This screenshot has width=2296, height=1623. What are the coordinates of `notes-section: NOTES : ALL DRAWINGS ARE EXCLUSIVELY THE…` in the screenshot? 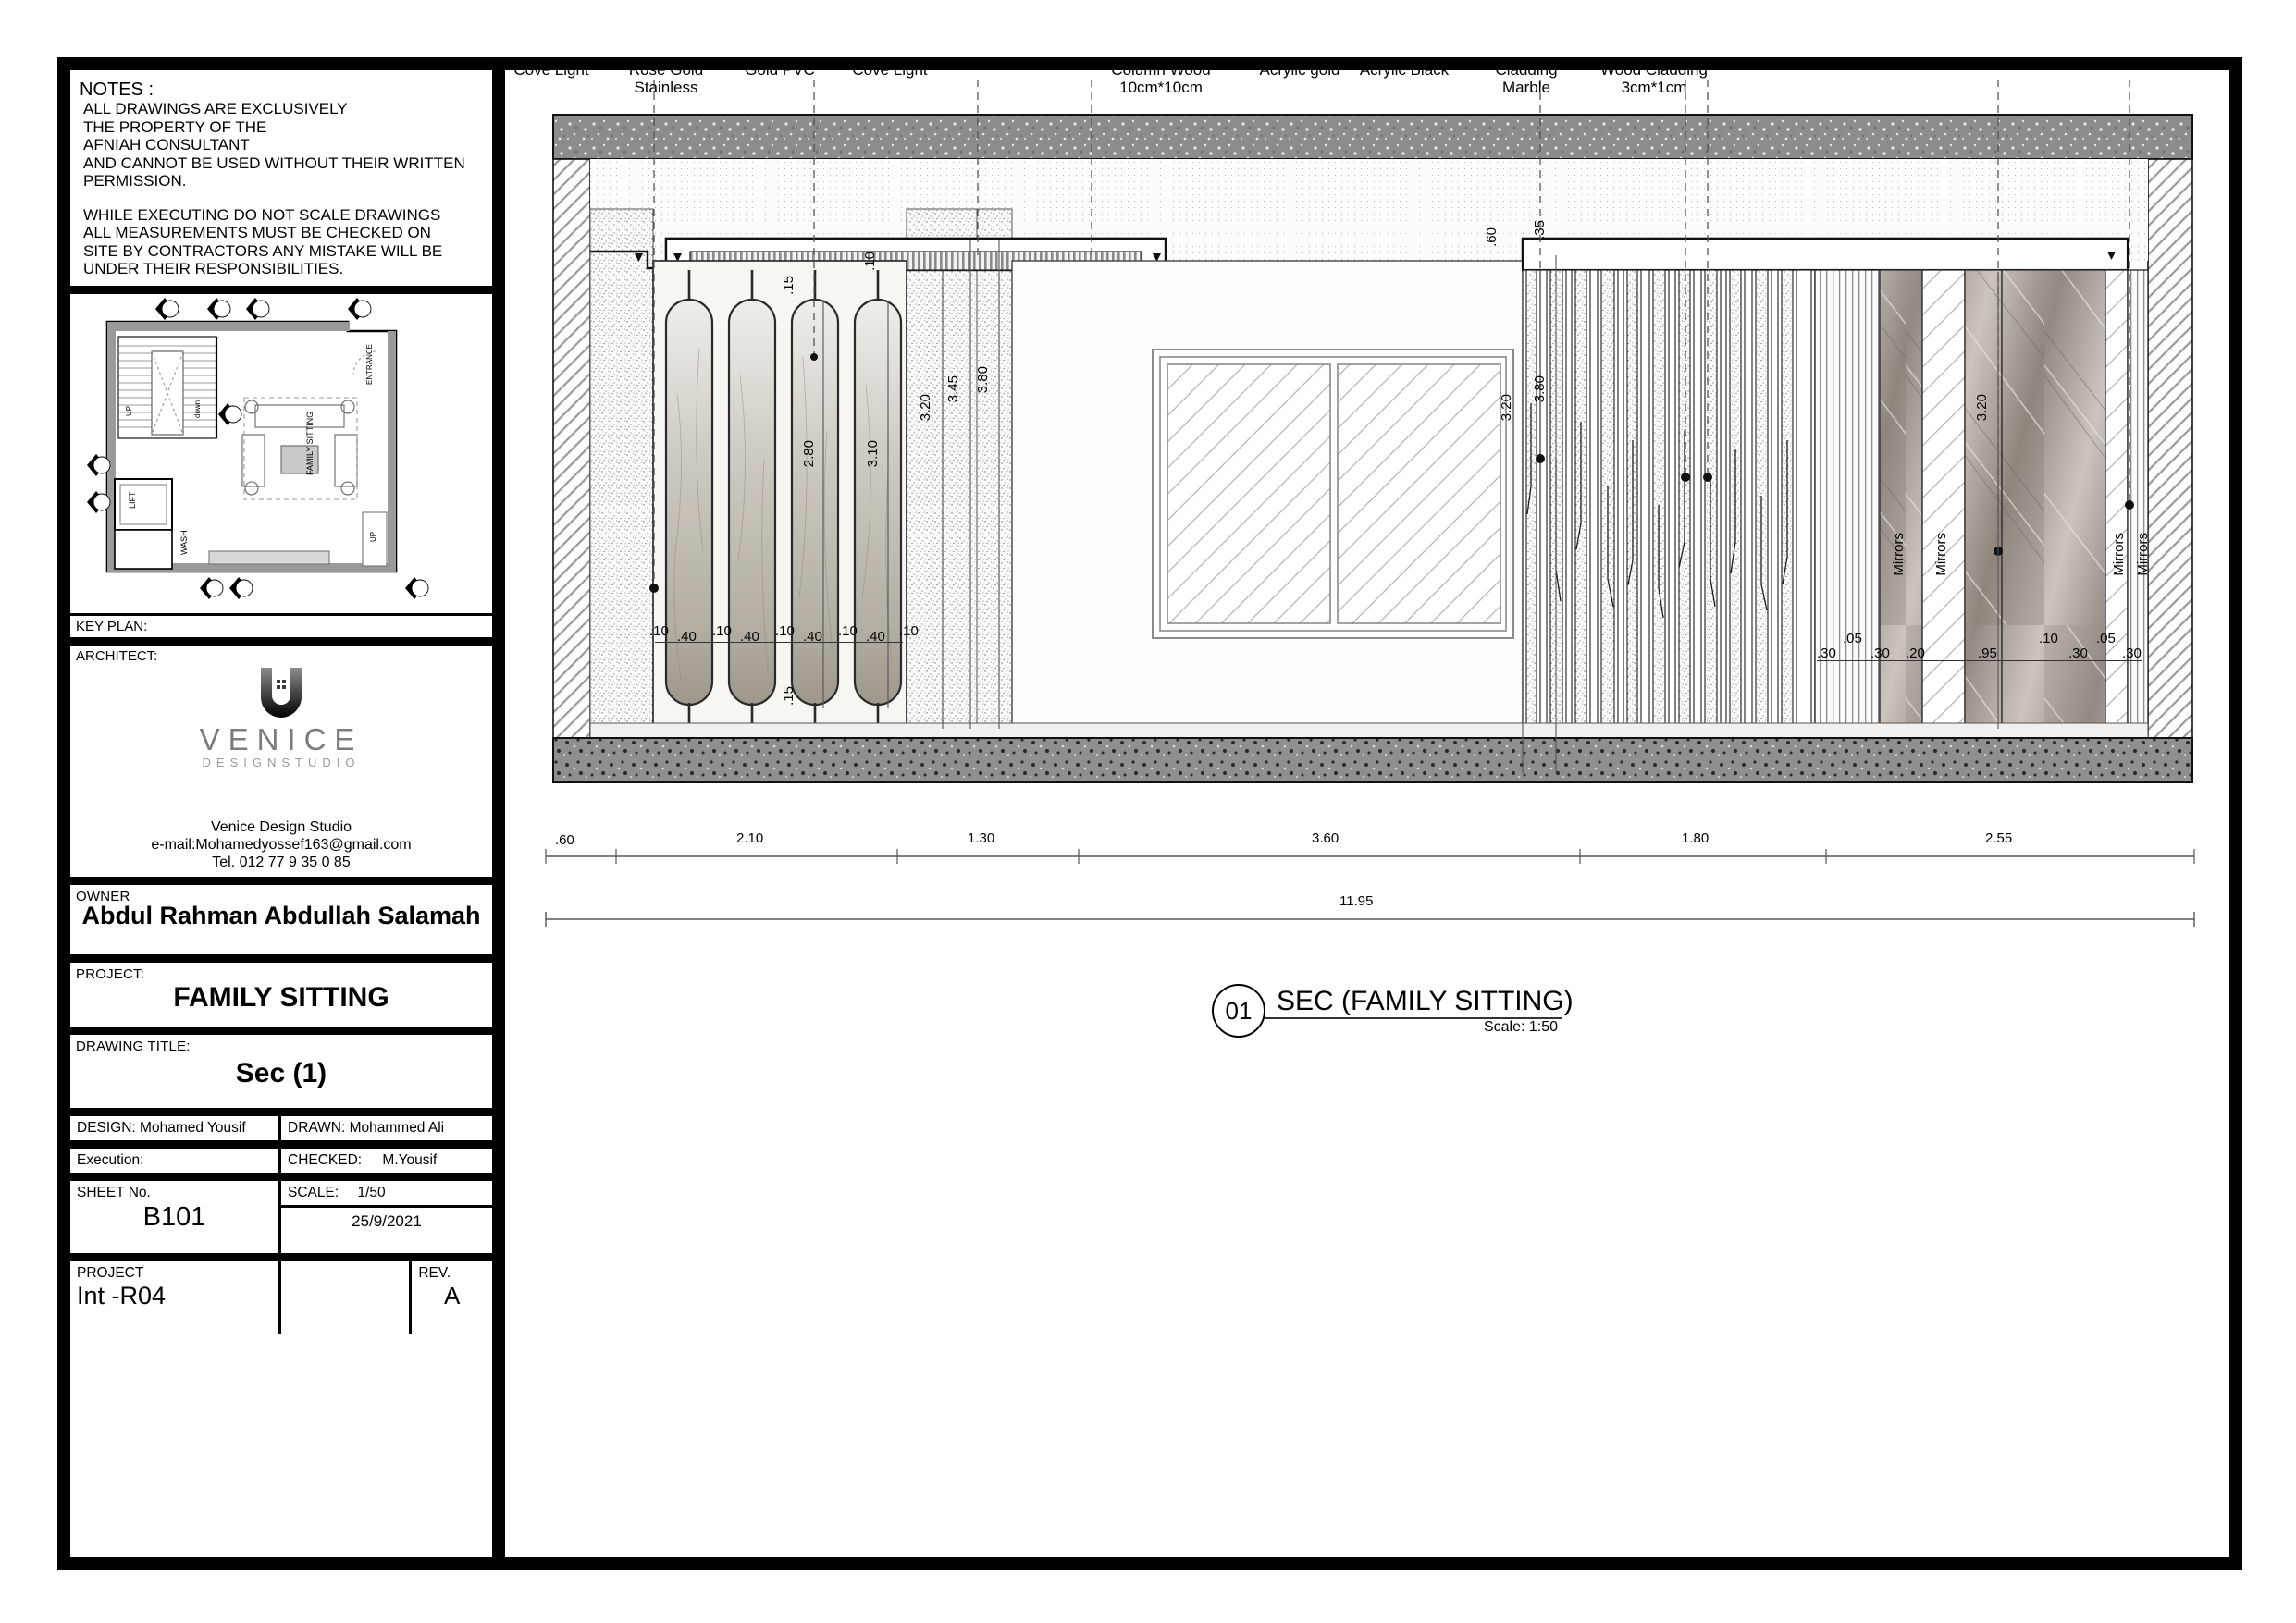 It's located at (281, 182).